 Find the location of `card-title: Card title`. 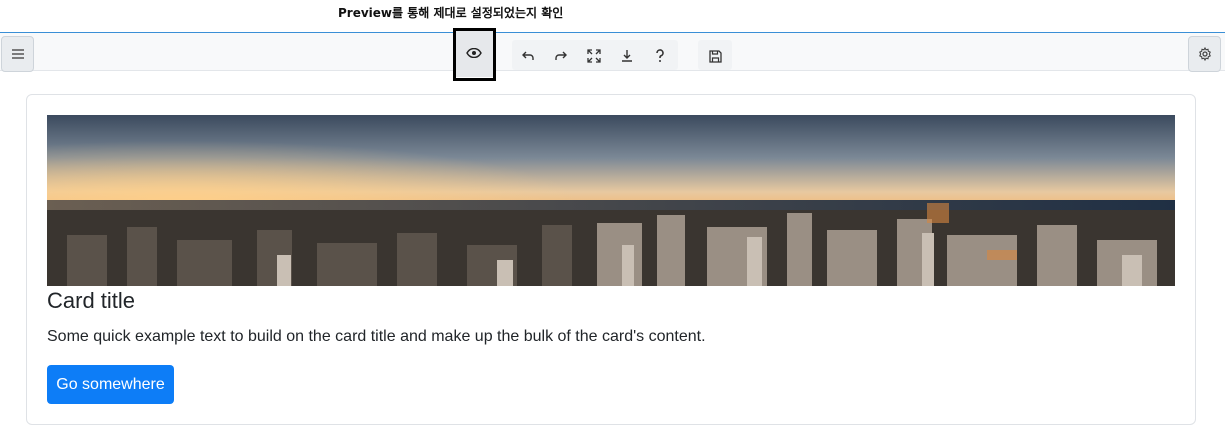

card-title: Card title is located at coordinates (91, 300).